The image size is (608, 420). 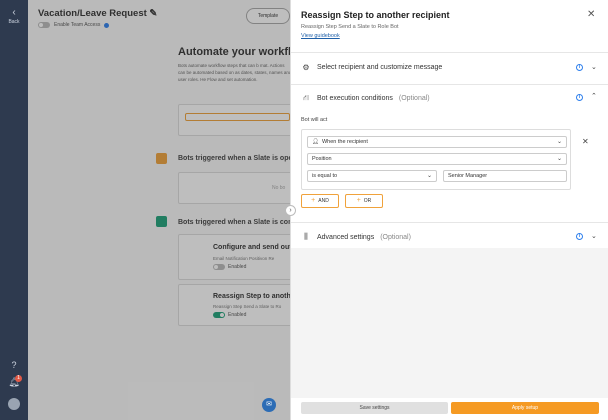 I want to click on select-value: When the recipient, so click(x=344, y=142).